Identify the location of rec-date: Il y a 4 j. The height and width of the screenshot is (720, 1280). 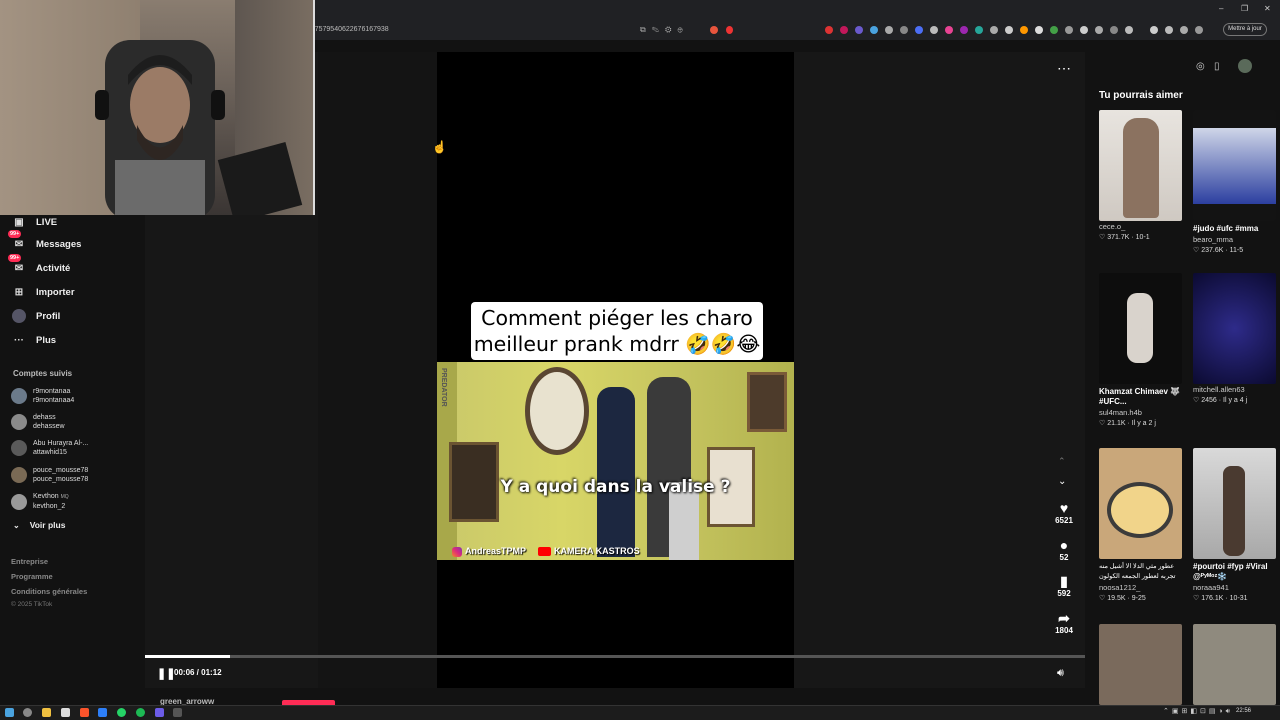
(1235, 400).